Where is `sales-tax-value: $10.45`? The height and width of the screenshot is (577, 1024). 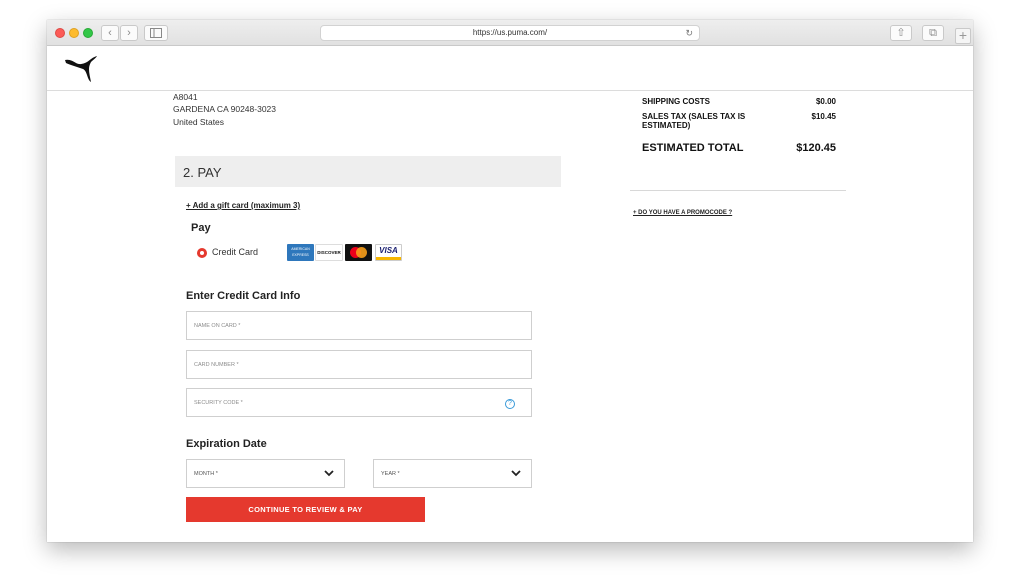
sales-tax-value: $10.45 is located at coordinates (823, 116).